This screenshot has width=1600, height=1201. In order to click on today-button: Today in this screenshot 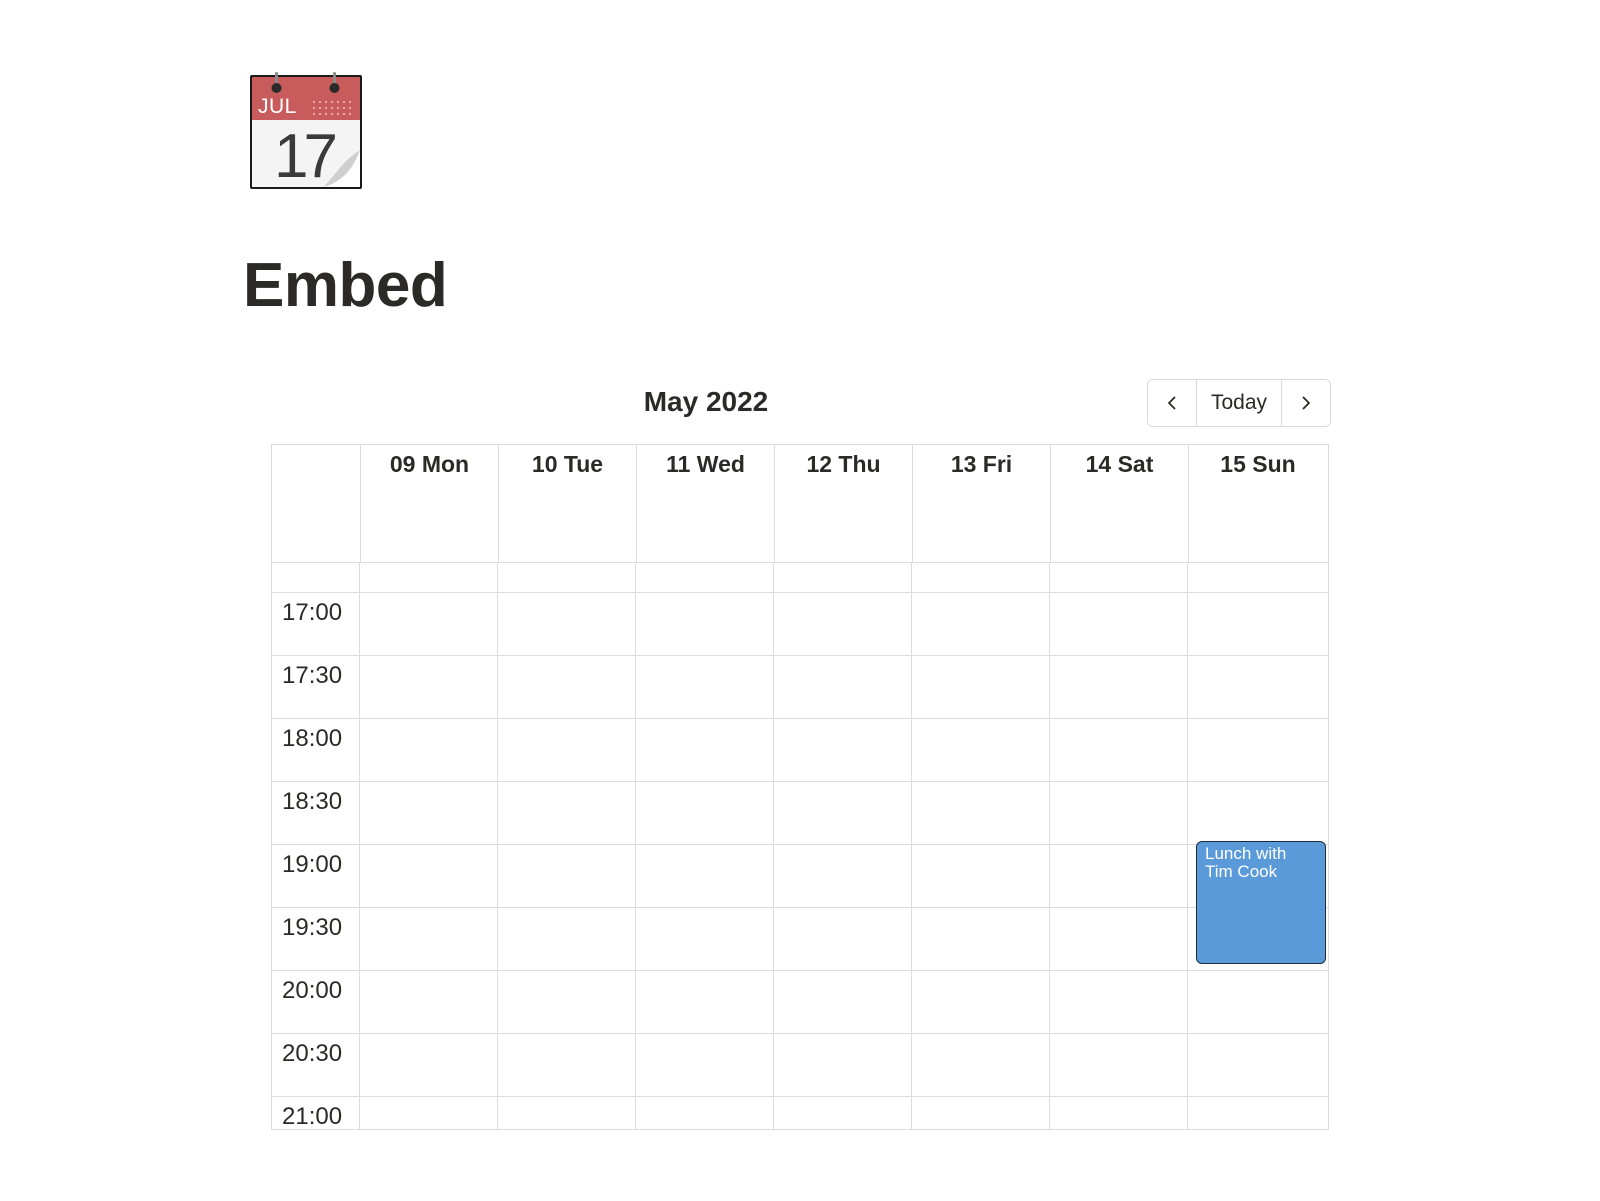, I will do `click(1239, 403)`.